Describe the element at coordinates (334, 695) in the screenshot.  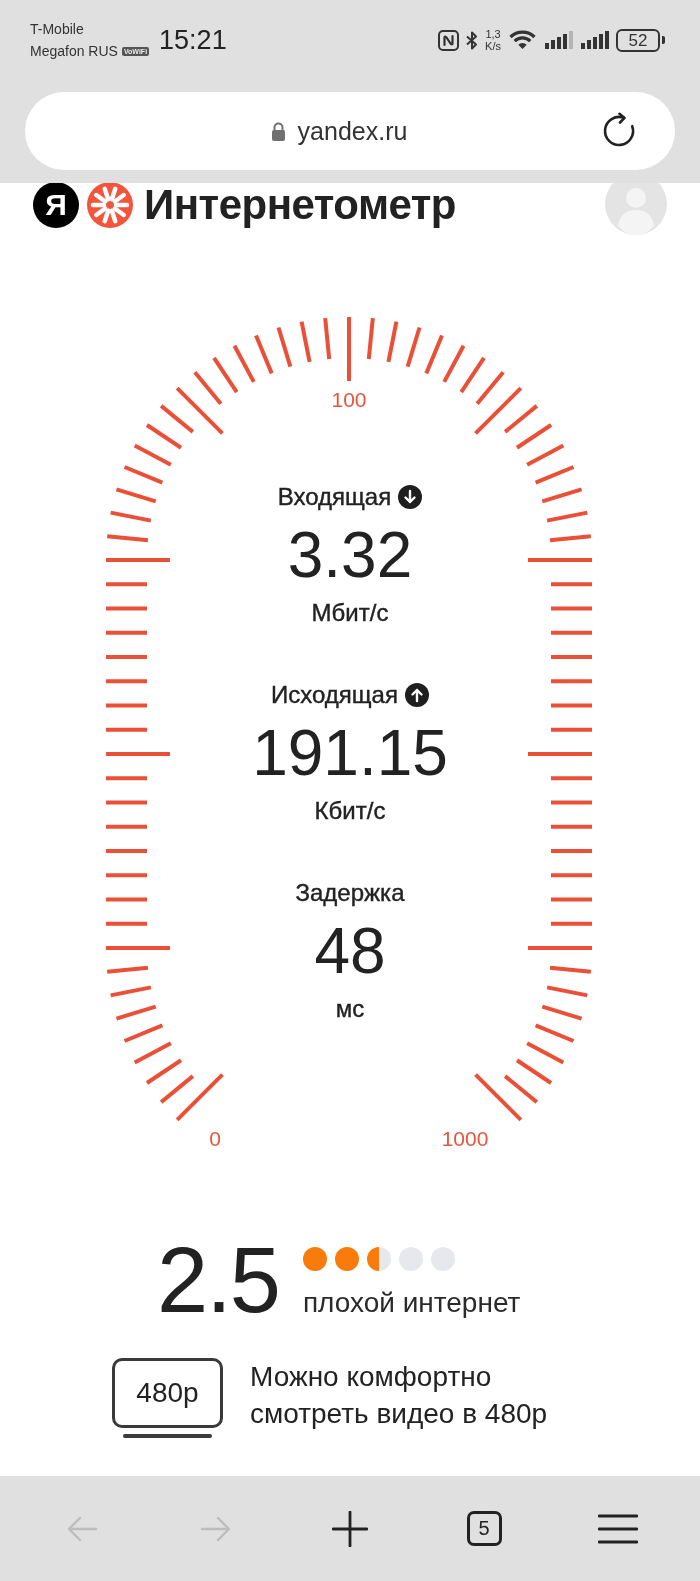
I see `metric-label: Исходящая` at that location.